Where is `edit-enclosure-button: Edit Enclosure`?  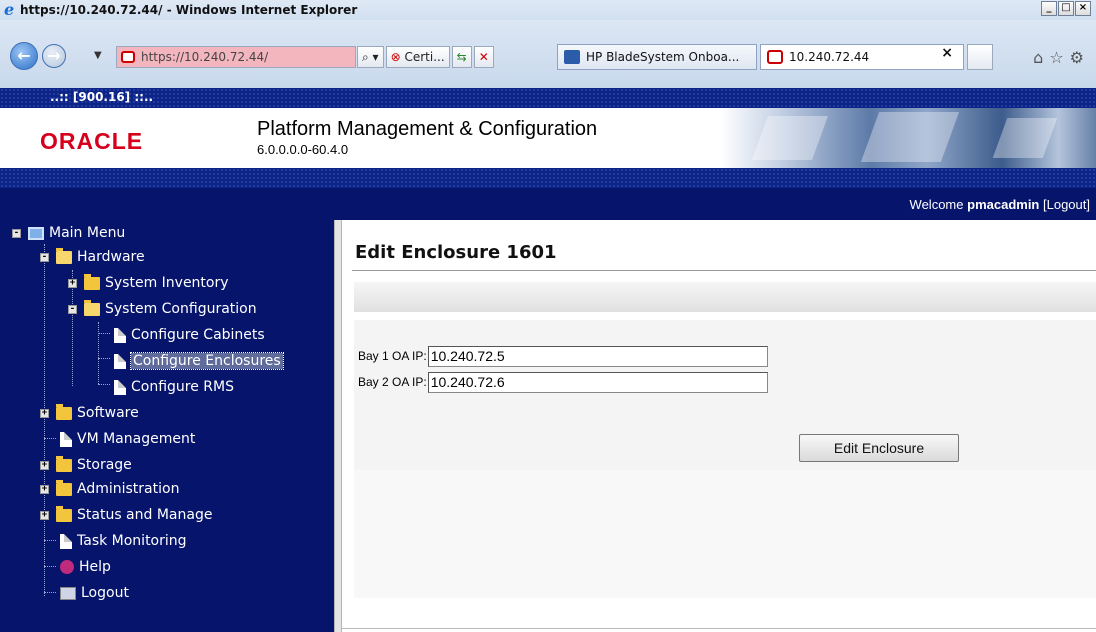 edit-enclosure-button: Edit Enclosure is located at coordinates (879, 448).